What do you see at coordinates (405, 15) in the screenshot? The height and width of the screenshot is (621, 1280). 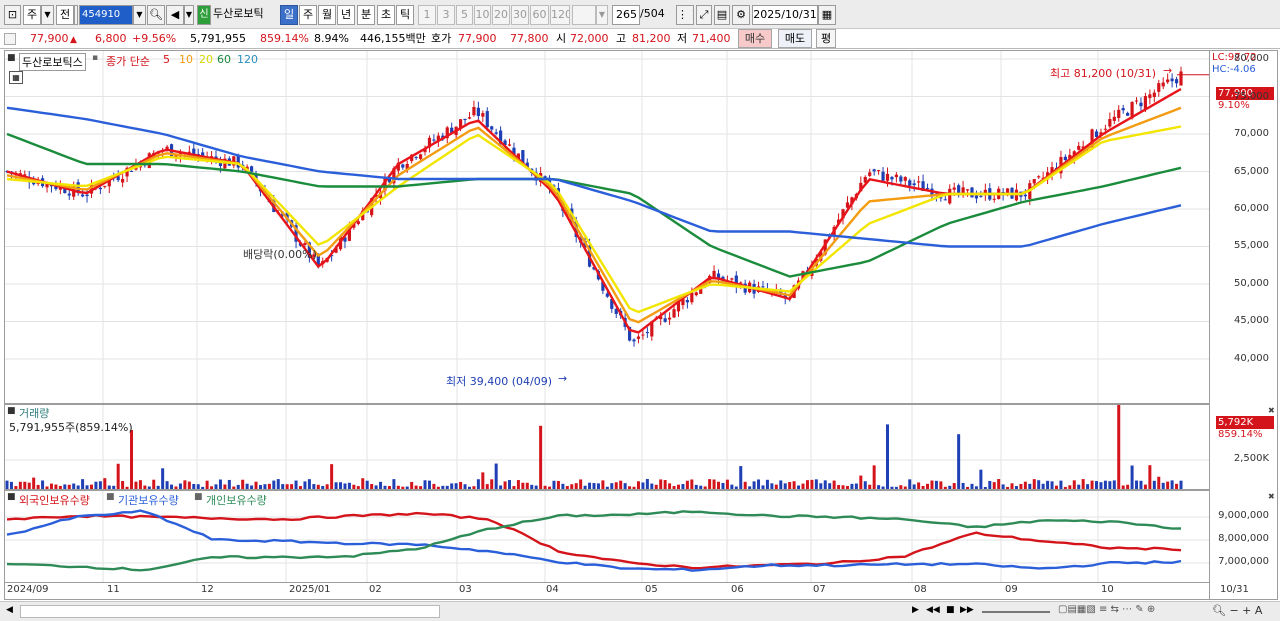 I see `period-tab: 틱` at bounding box center [405, 15].